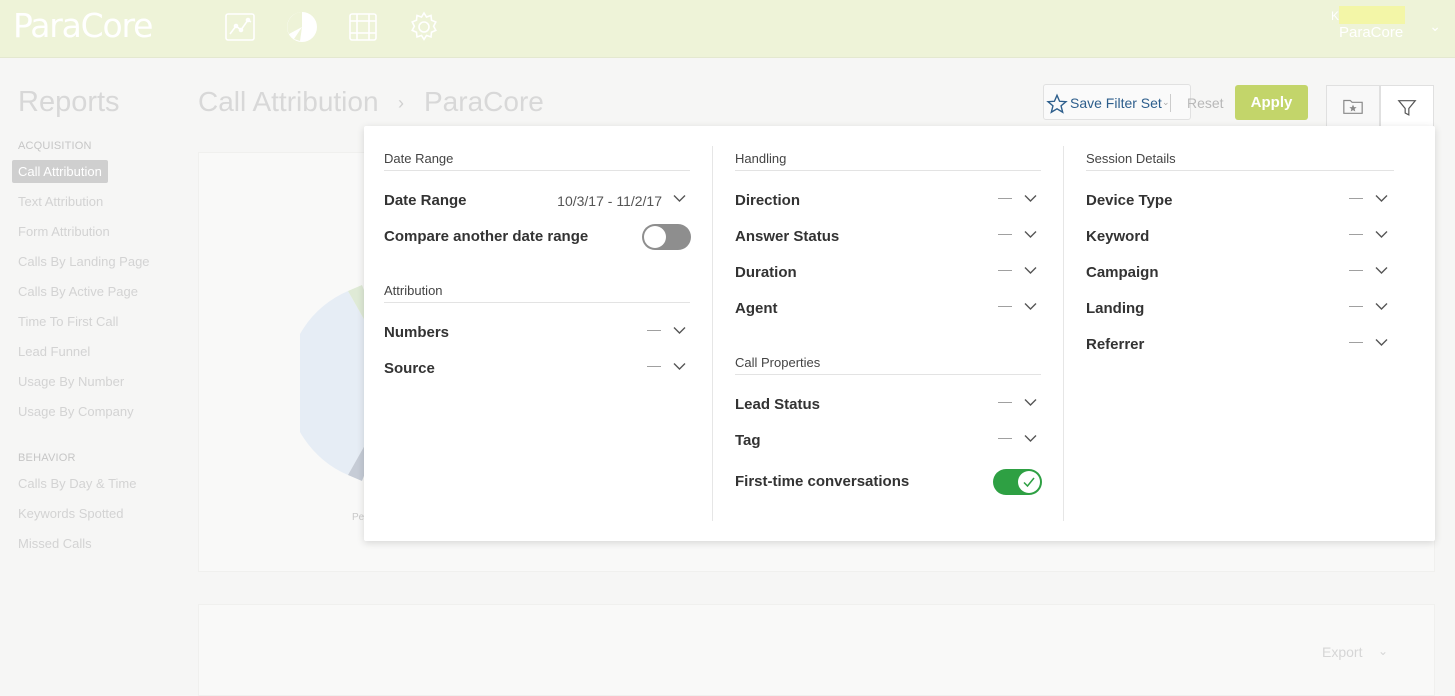 This screenshot has height=696, width=1455. Describe the element at coordinates (71, 513) in the screenshot. I see `sidebar-item-keywords-spotted: Keywords Spotted` at that location.